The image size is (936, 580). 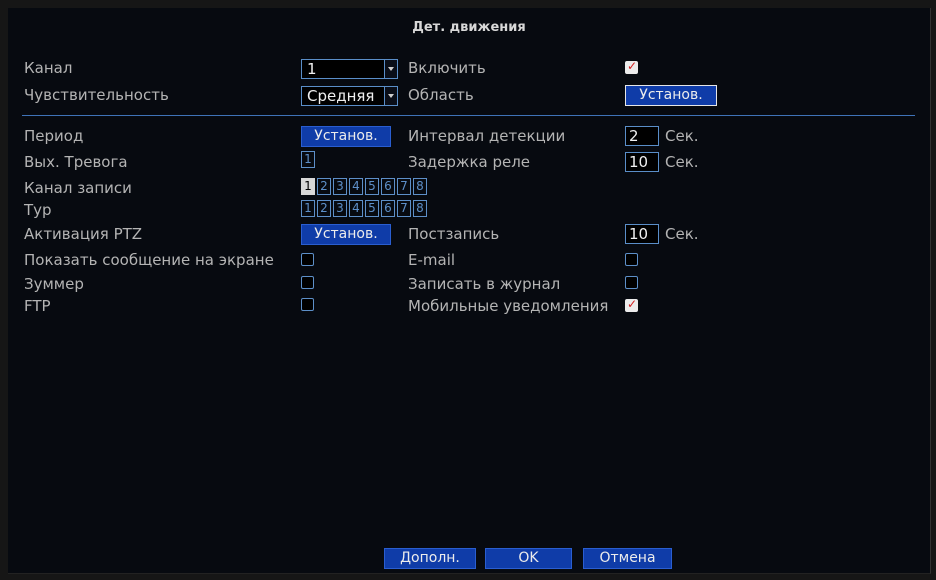 I want to click on write-log-checkbox, so click(x=631, y=282).